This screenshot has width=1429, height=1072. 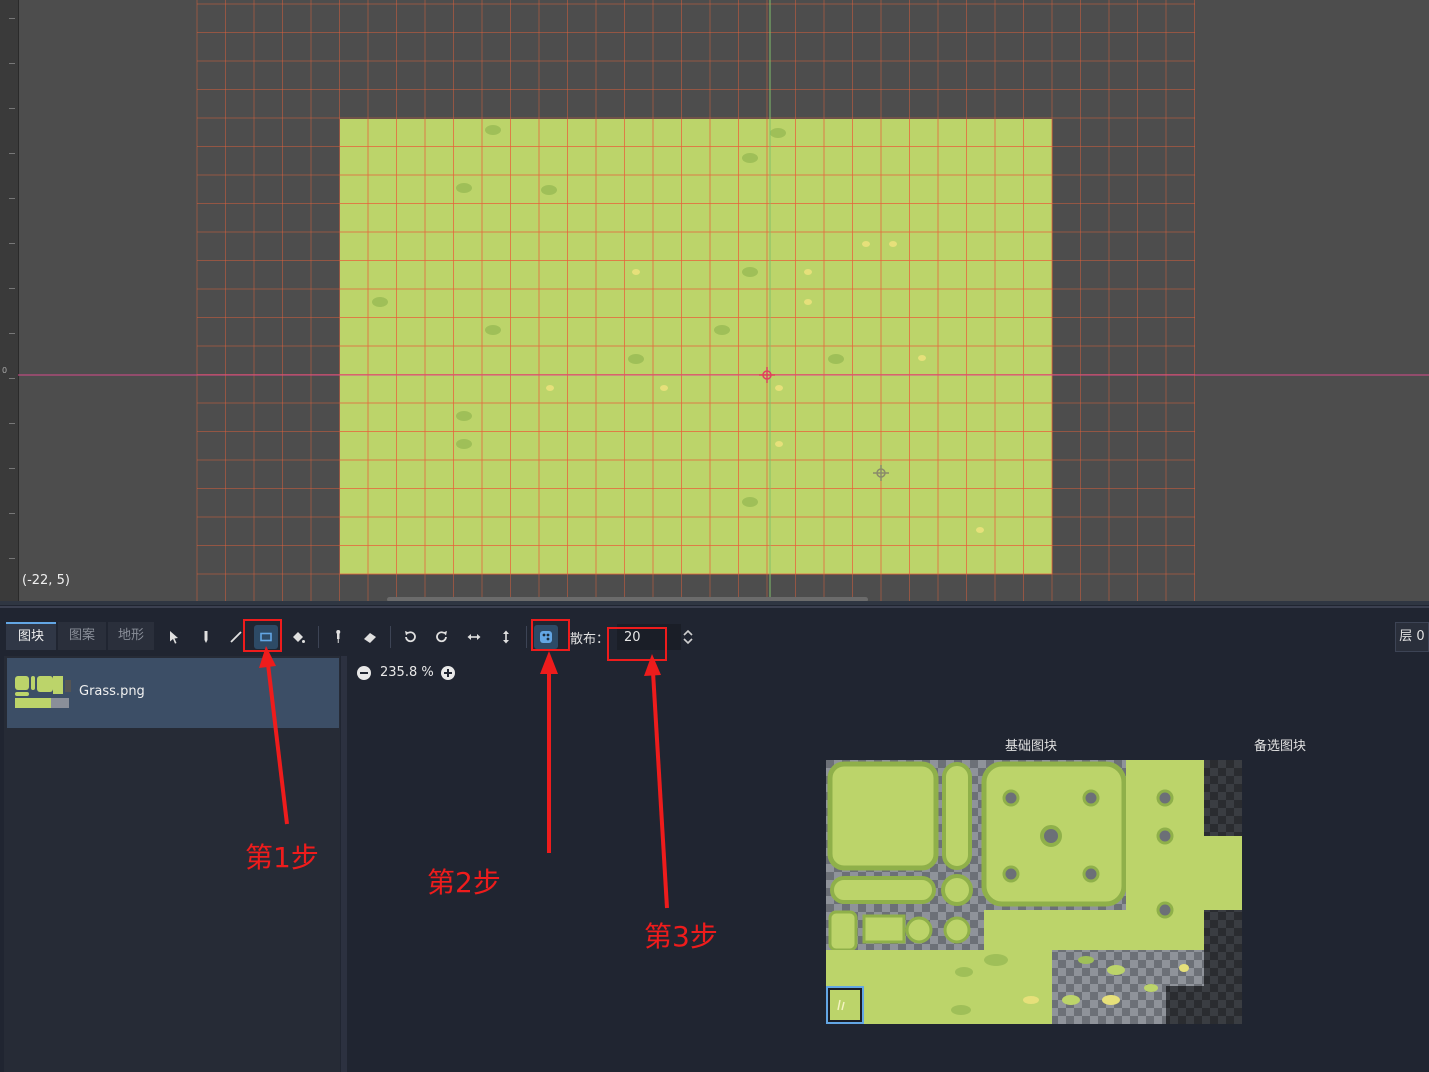 I want to click on picker-tool, so click(x=338, y=637).